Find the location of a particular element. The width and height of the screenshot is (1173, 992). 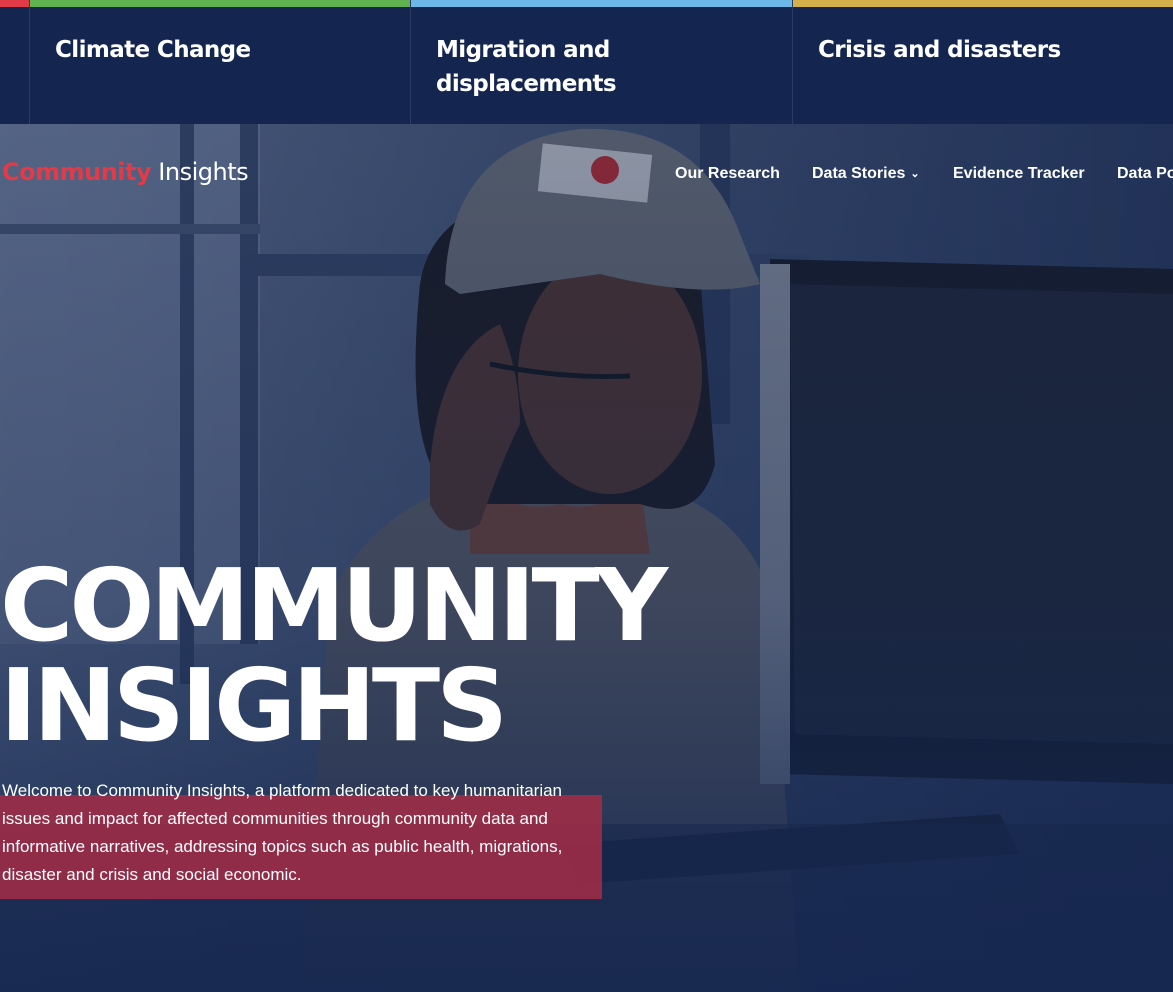

topic-tile-crisis: Crisis and disasters is located at coordinates (982, 62).